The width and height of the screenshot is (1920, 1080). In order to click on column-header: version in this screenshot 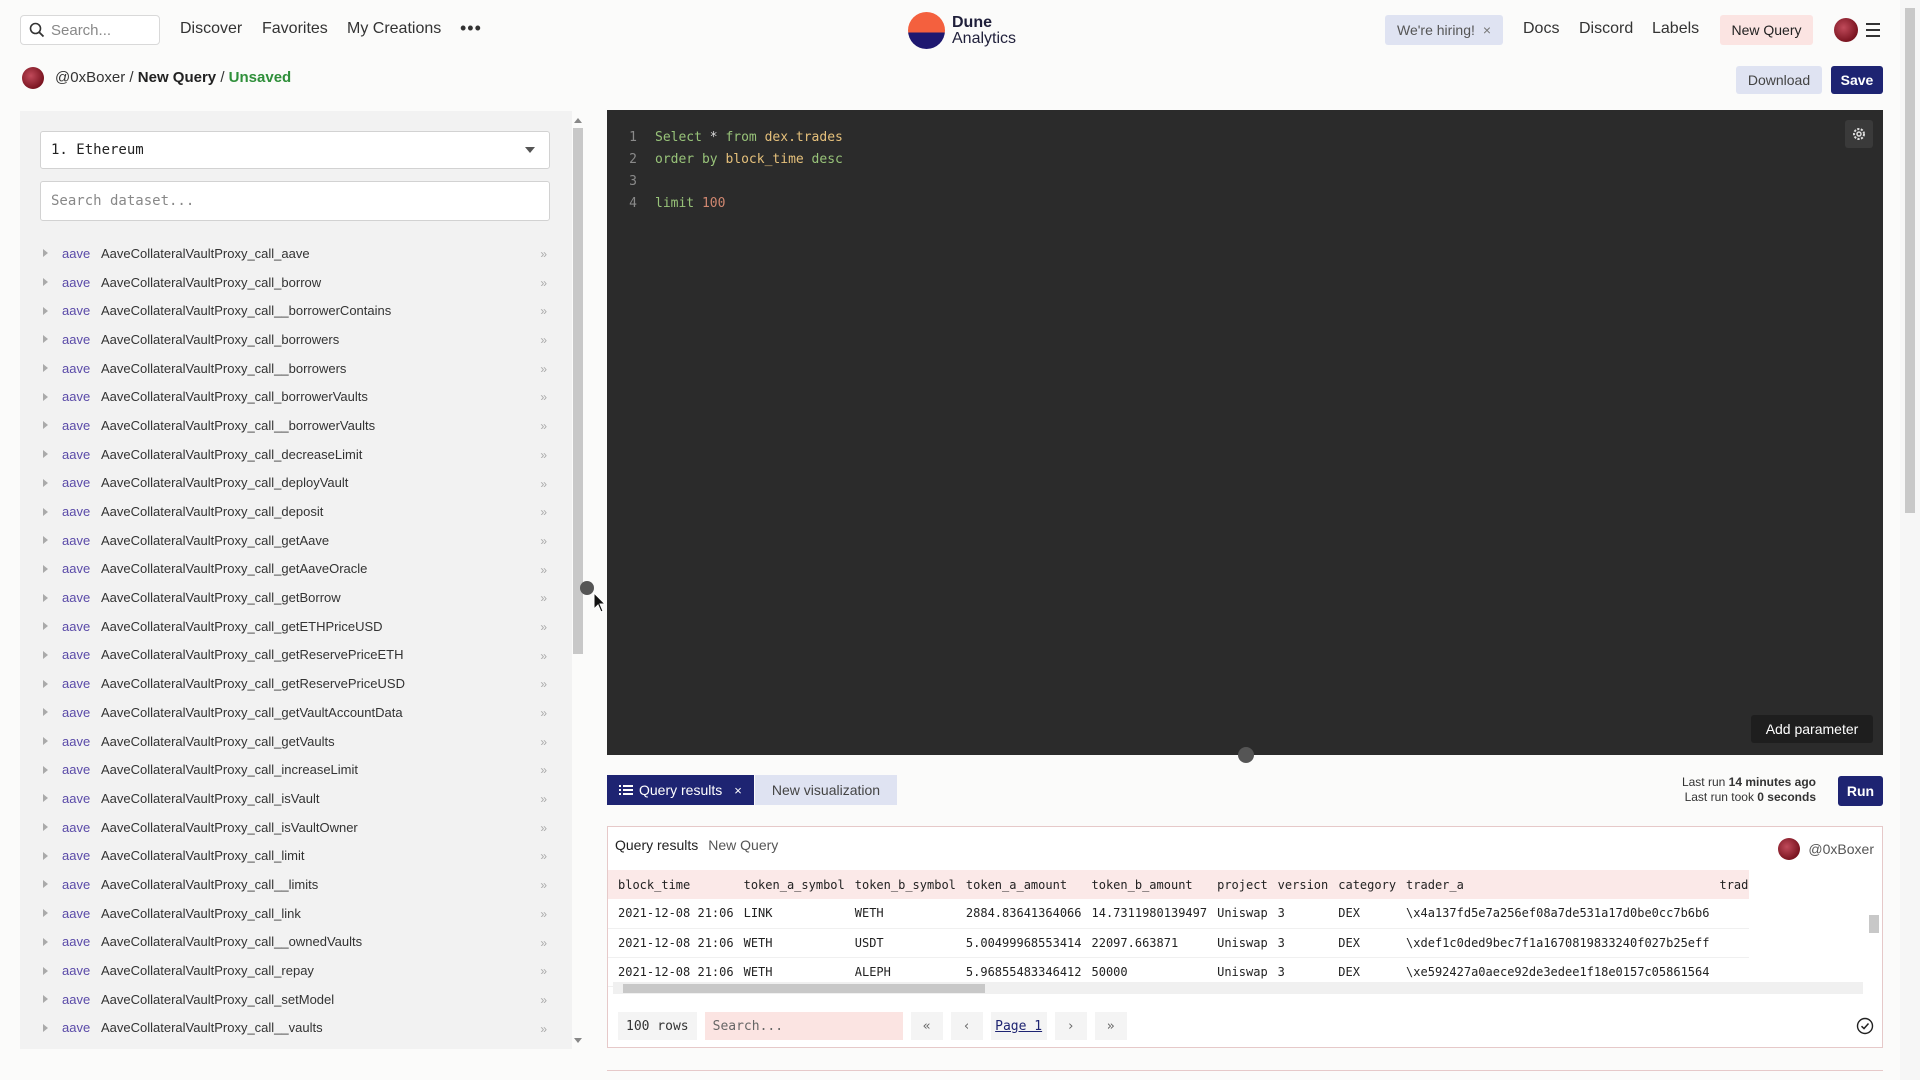, I will do `click(1298, 884)`.